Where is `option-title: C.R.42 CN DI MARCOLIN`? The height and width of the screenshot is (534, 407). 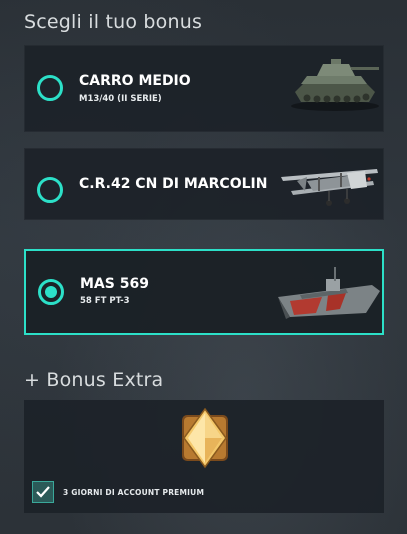
option-title: C.R.42 CN DI MARCOLIN is located at coordinates (173, 184).